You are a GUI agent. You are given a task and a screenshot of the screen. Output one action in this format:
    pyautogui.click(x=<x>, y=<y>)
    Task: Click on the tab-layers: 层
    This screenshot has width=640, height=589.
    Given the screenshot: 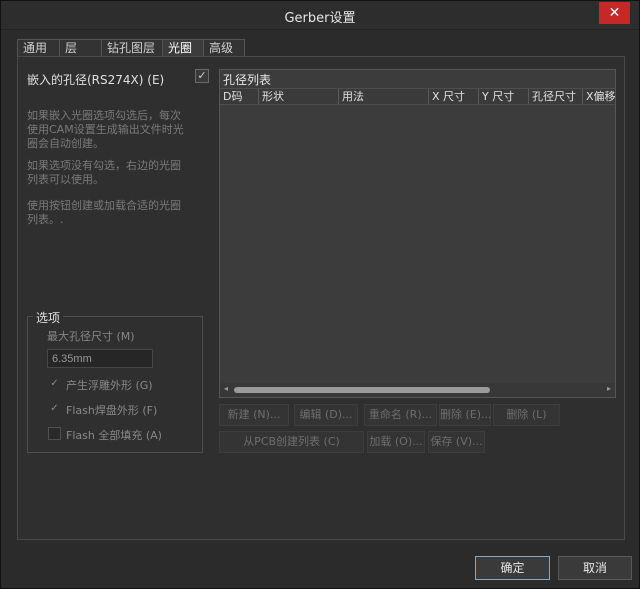 What is the action you would take?
    pyautogui.click(x=80, y=47)
    